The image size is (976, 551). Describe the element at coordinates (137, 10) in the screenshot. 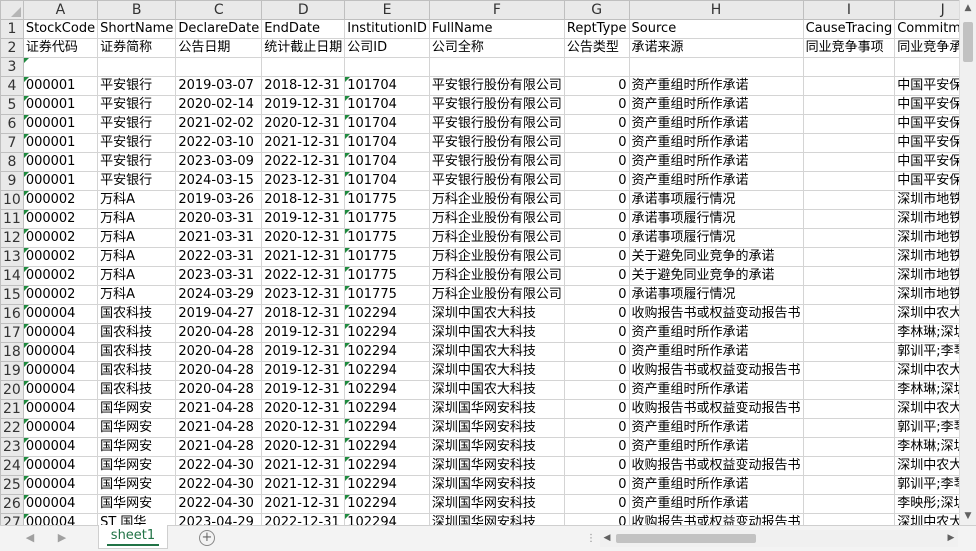

I see `column-header-b: B` at that location.